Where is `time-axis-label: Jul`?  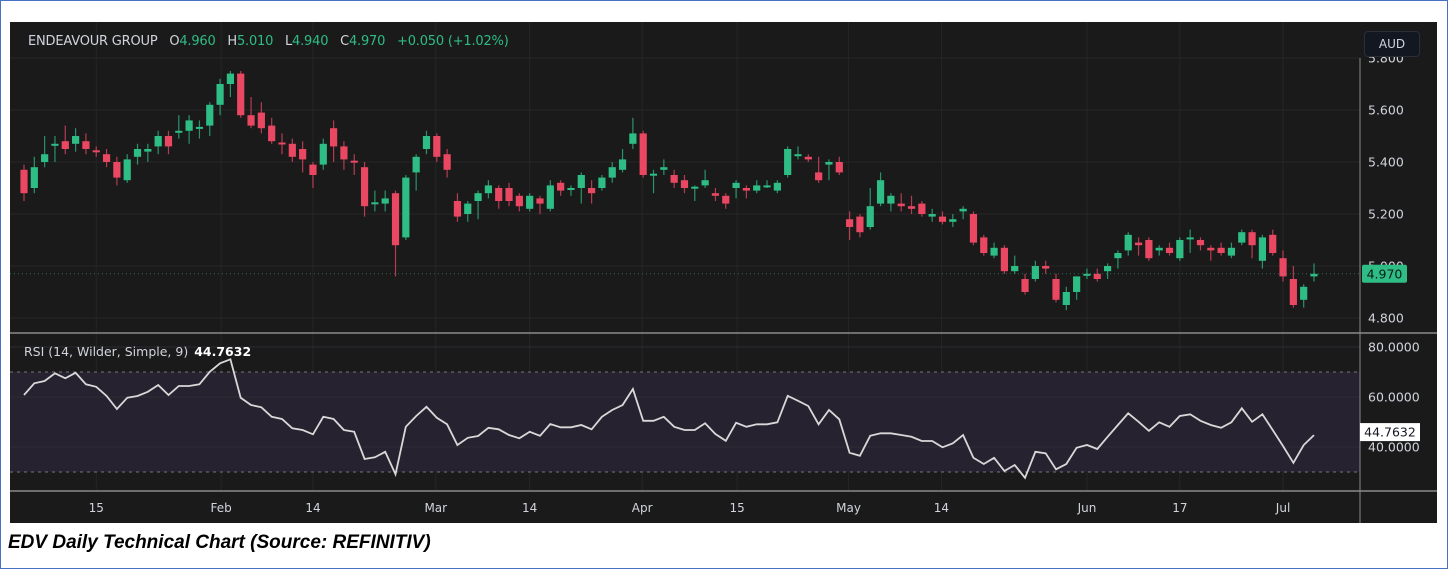
time-axis-label: Jul is located at coordinates (1282, 508).